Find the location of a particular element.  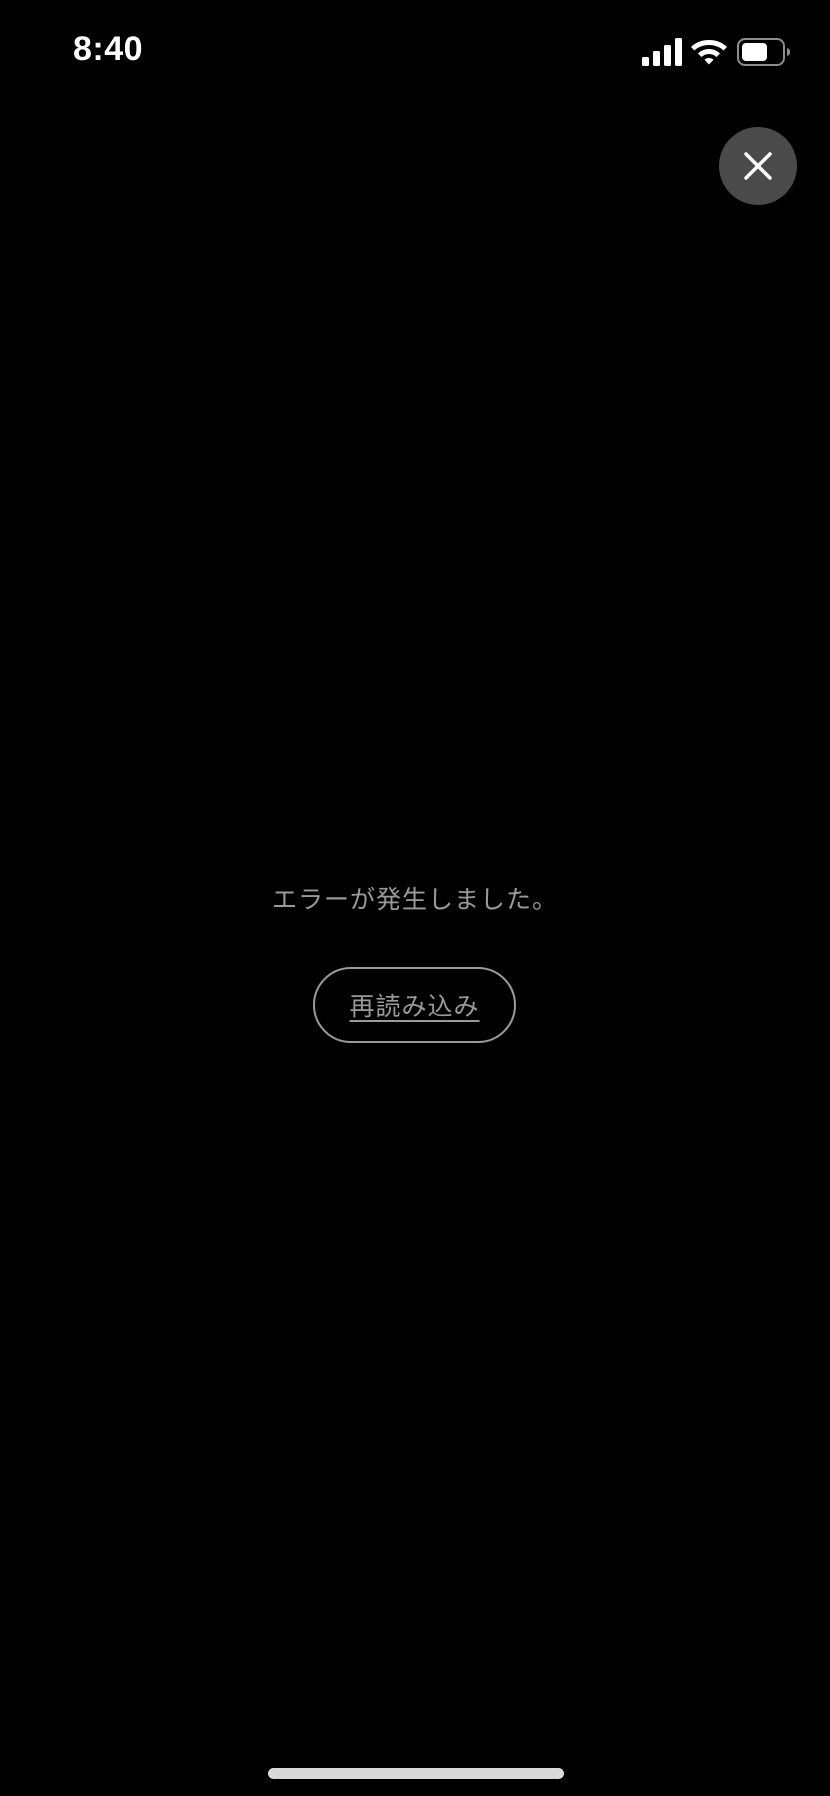

battery-icon is located at coordinates (763, 52).